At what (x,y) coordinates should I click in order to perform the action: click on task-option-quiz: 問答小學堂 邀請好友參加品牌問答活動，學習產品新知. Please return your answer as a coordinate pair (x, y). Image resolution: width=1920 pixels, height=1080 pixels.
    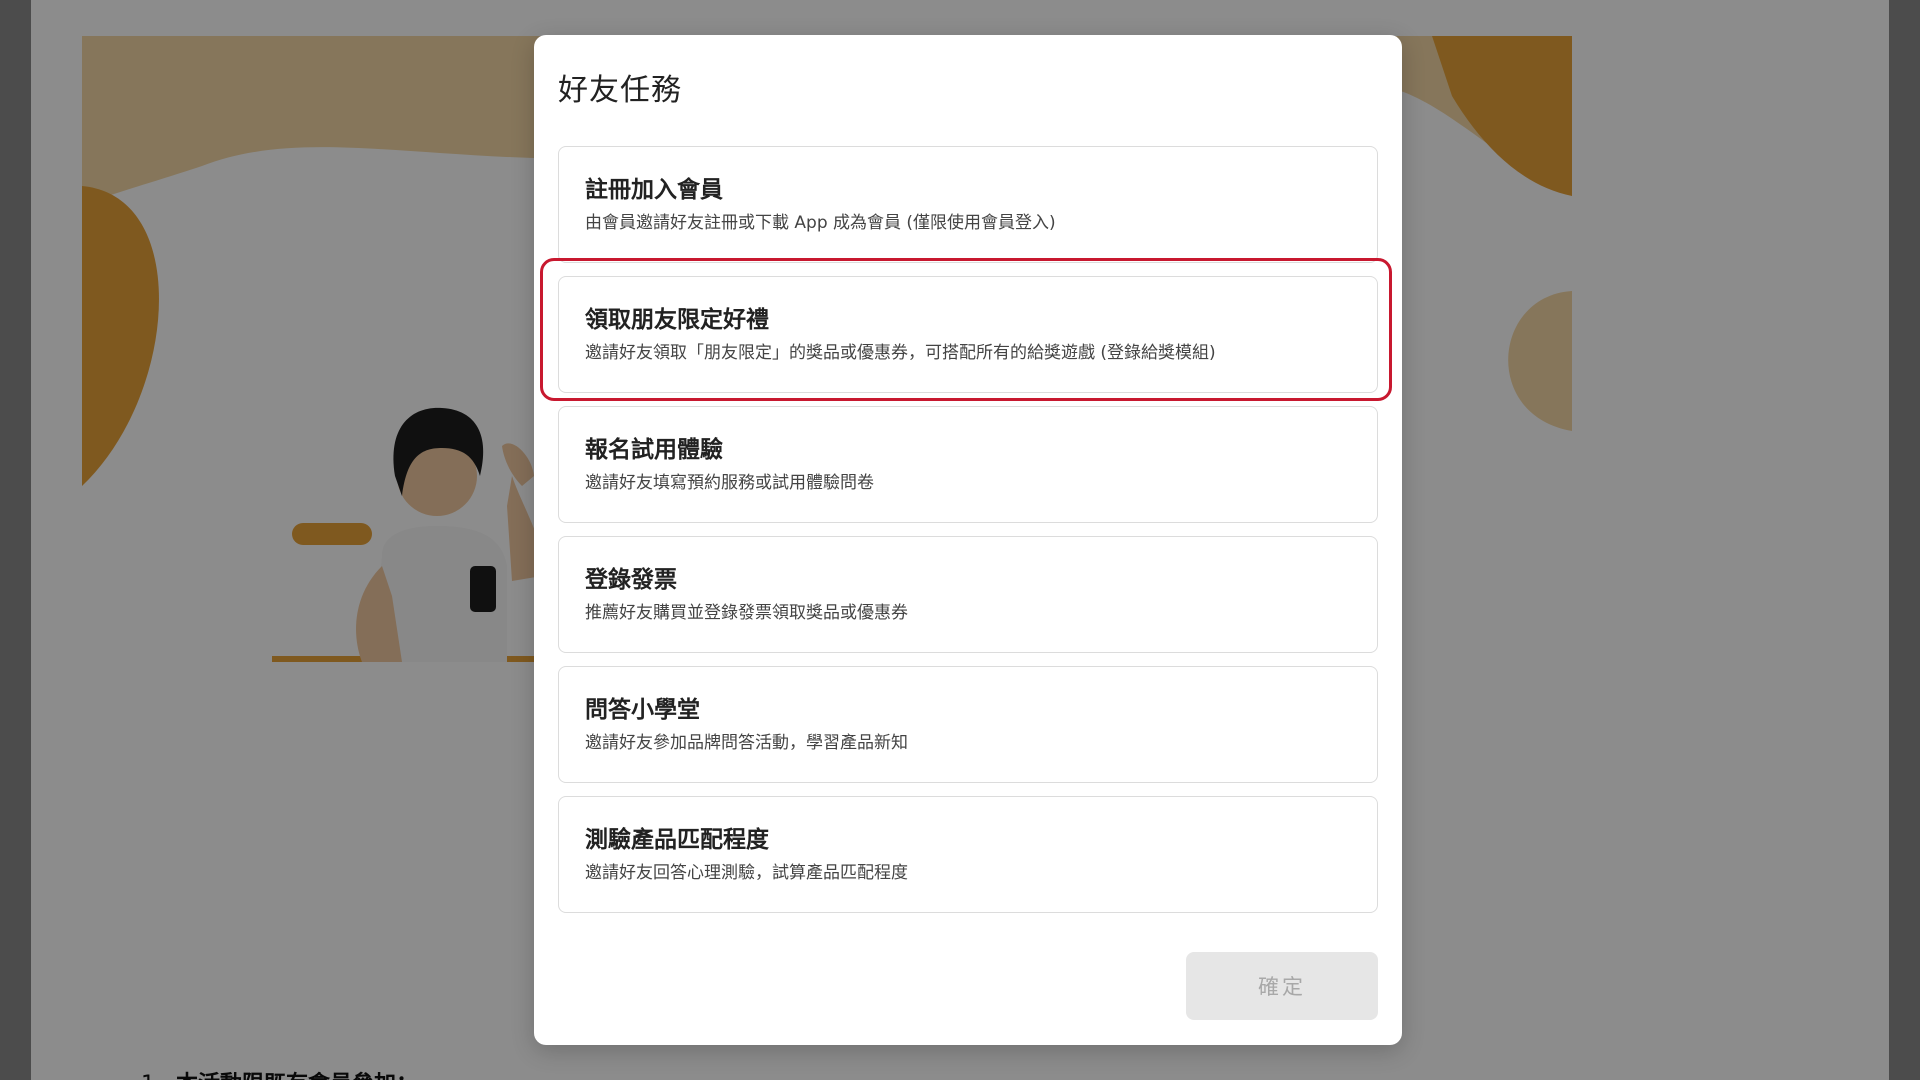
    Looking at the image, I should click on (968, 724).